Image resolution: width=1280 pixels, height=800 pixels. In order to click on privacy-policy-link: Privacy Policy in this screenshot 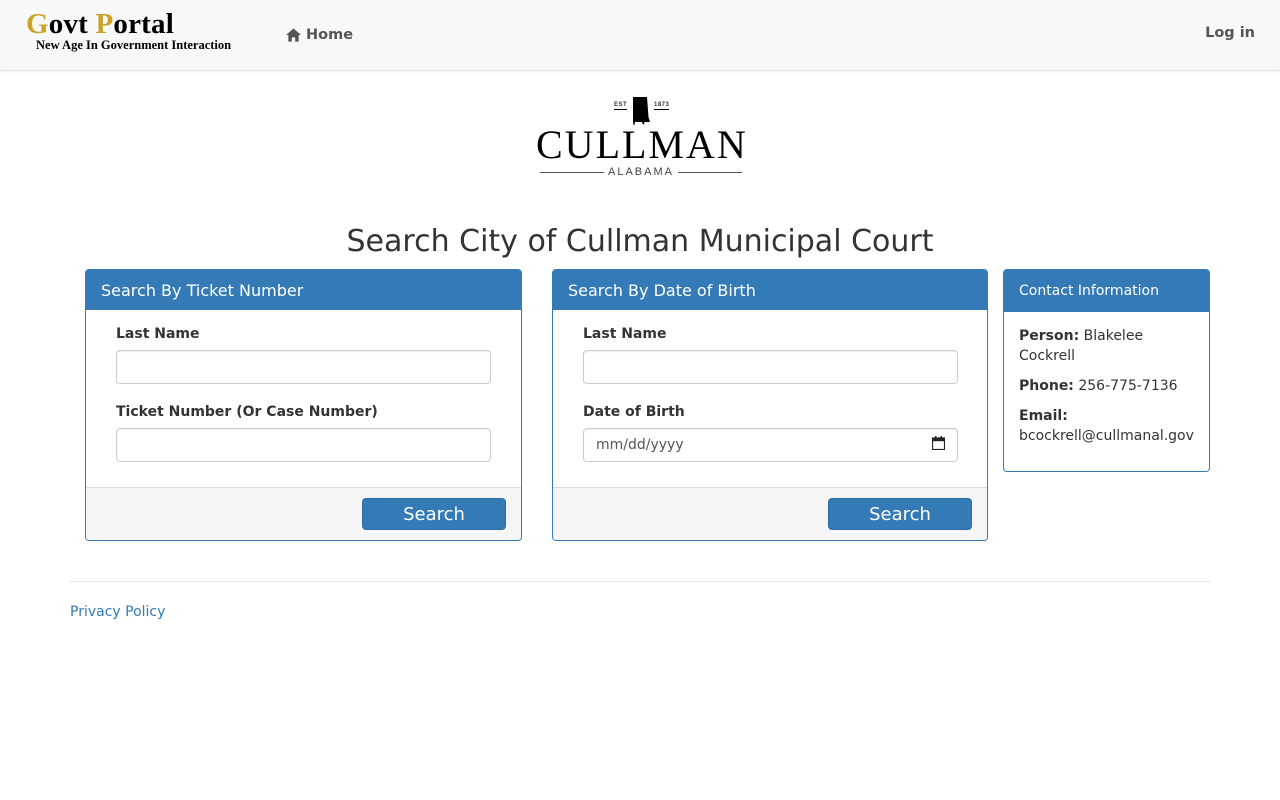, I will do `click(117, 612)`.